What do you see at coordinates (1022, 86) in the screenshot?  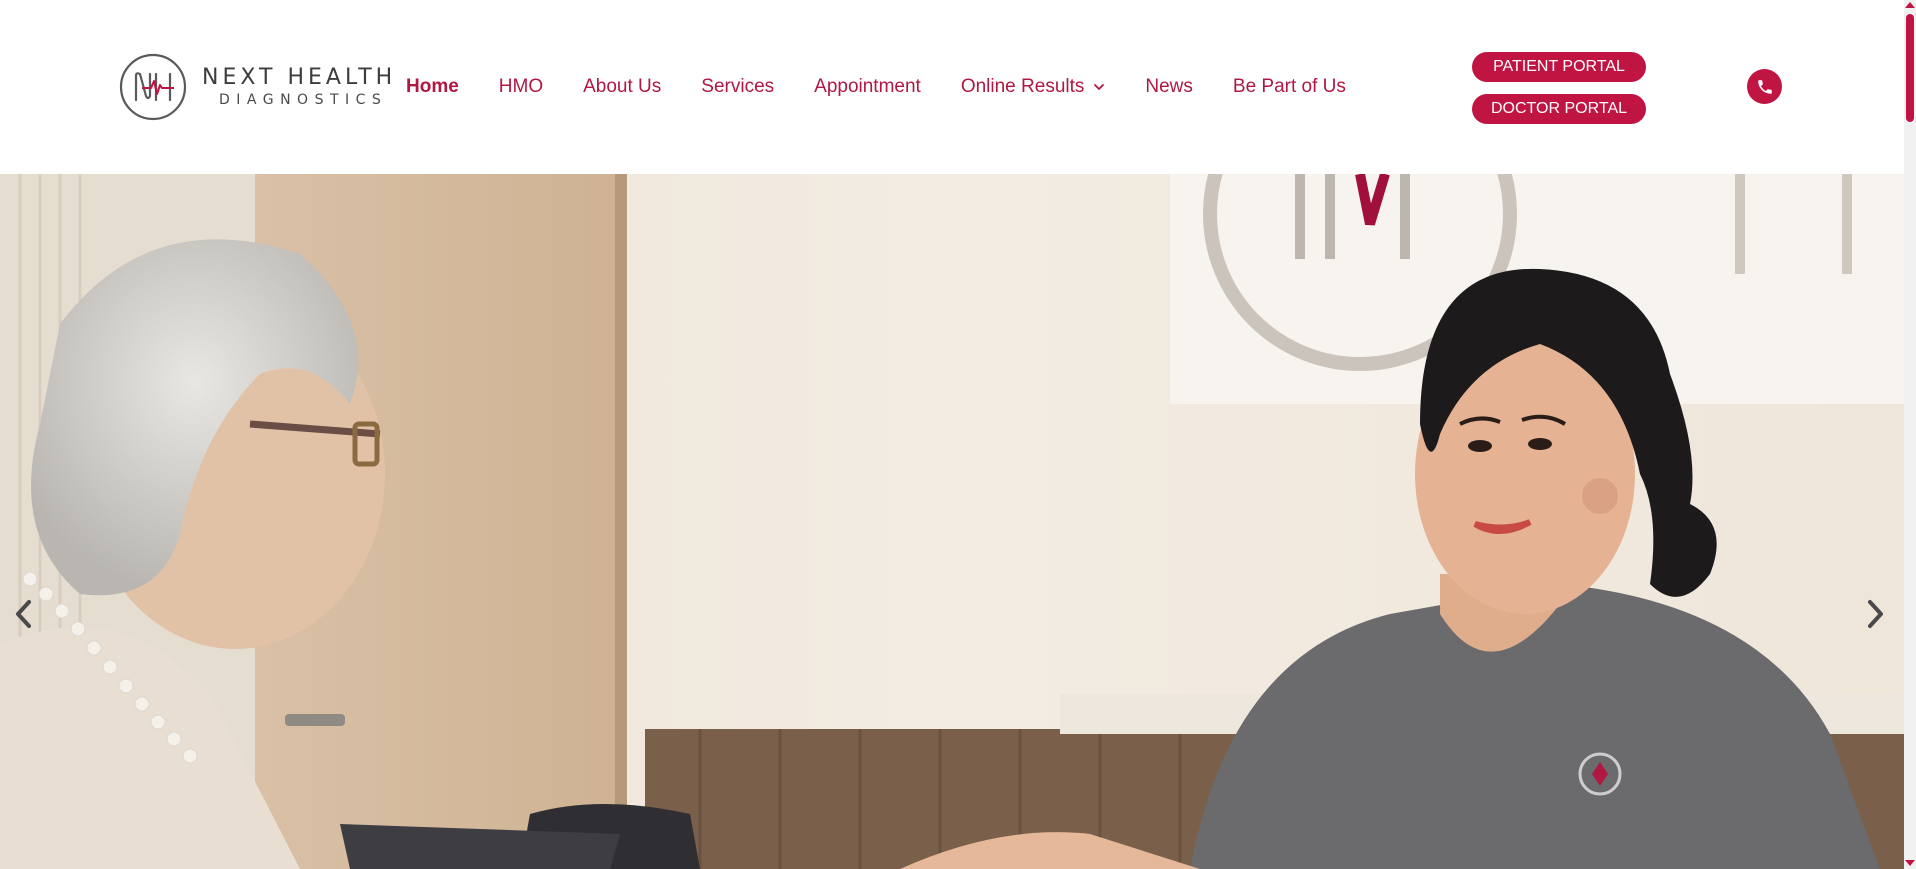 I see `nav-item-online-results-label: Online Results` at bounding box center [1022, 86].